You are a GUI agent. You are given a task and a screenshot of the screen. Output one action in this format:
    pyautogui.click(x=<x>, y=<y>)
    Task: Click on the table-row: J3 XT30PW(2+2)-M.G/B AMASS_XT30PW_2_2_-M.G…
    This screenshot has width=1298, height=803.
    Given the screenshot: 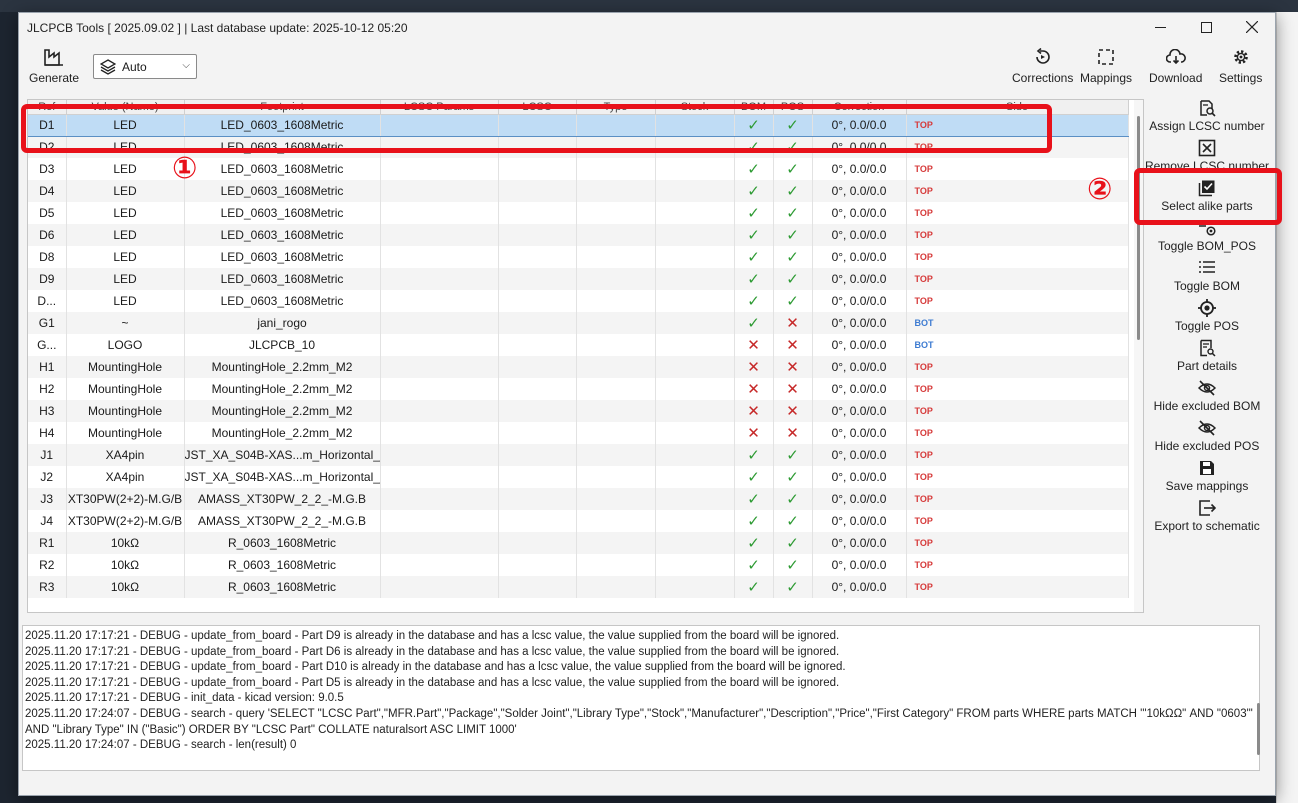 What is the action you would take?
    pyautogui.click(x=578, y=499)
    